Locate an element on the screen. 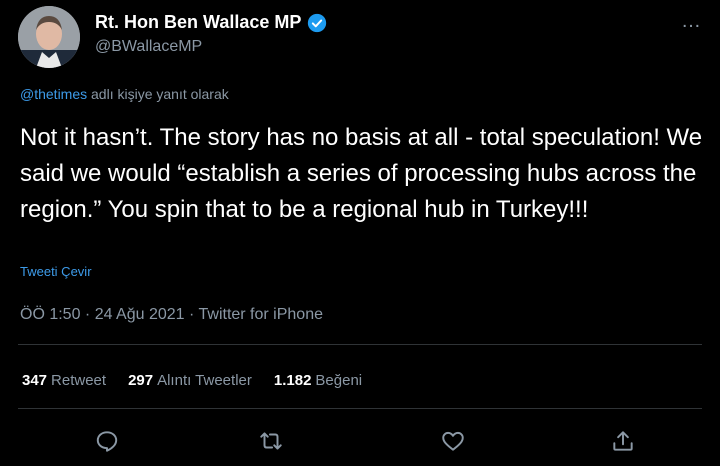 This screenshot has width=720, height=466. reply-context-text: adlı kişiye yanıt olarak is located at coordinates (158, 94).